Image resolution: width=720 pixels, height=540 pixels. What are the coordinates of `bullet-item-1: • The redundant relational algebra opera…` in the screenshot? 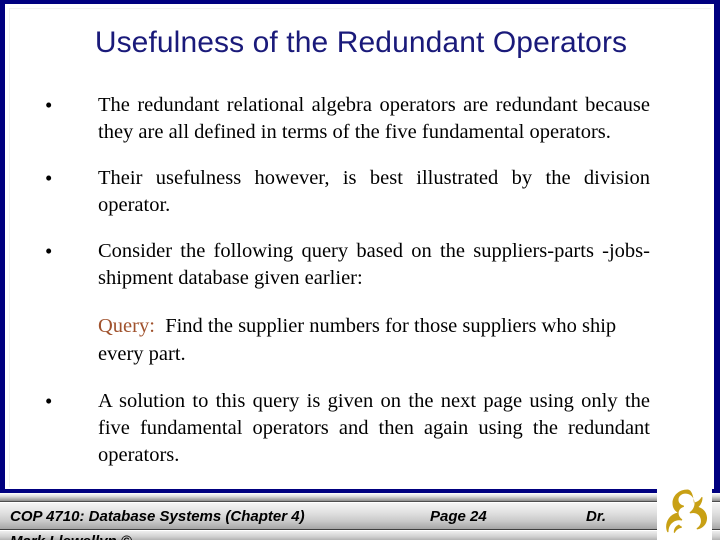 It's located at (360, 119).